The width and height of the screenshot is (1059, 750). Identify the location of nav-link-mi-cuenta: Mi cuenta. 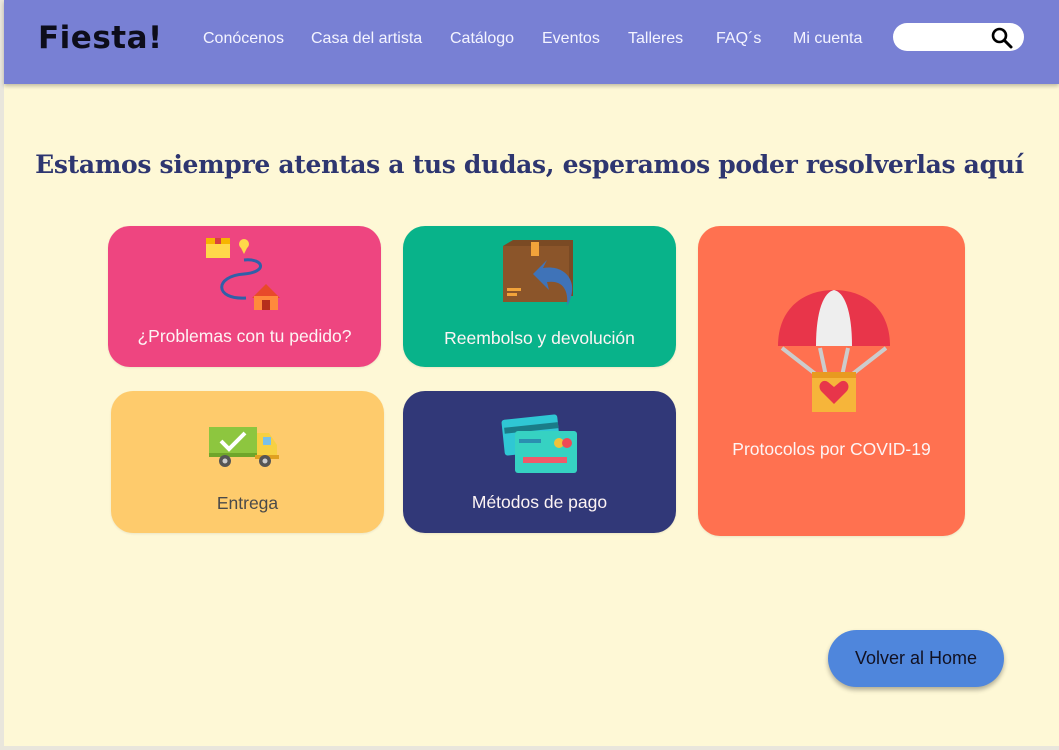
(827, 39).